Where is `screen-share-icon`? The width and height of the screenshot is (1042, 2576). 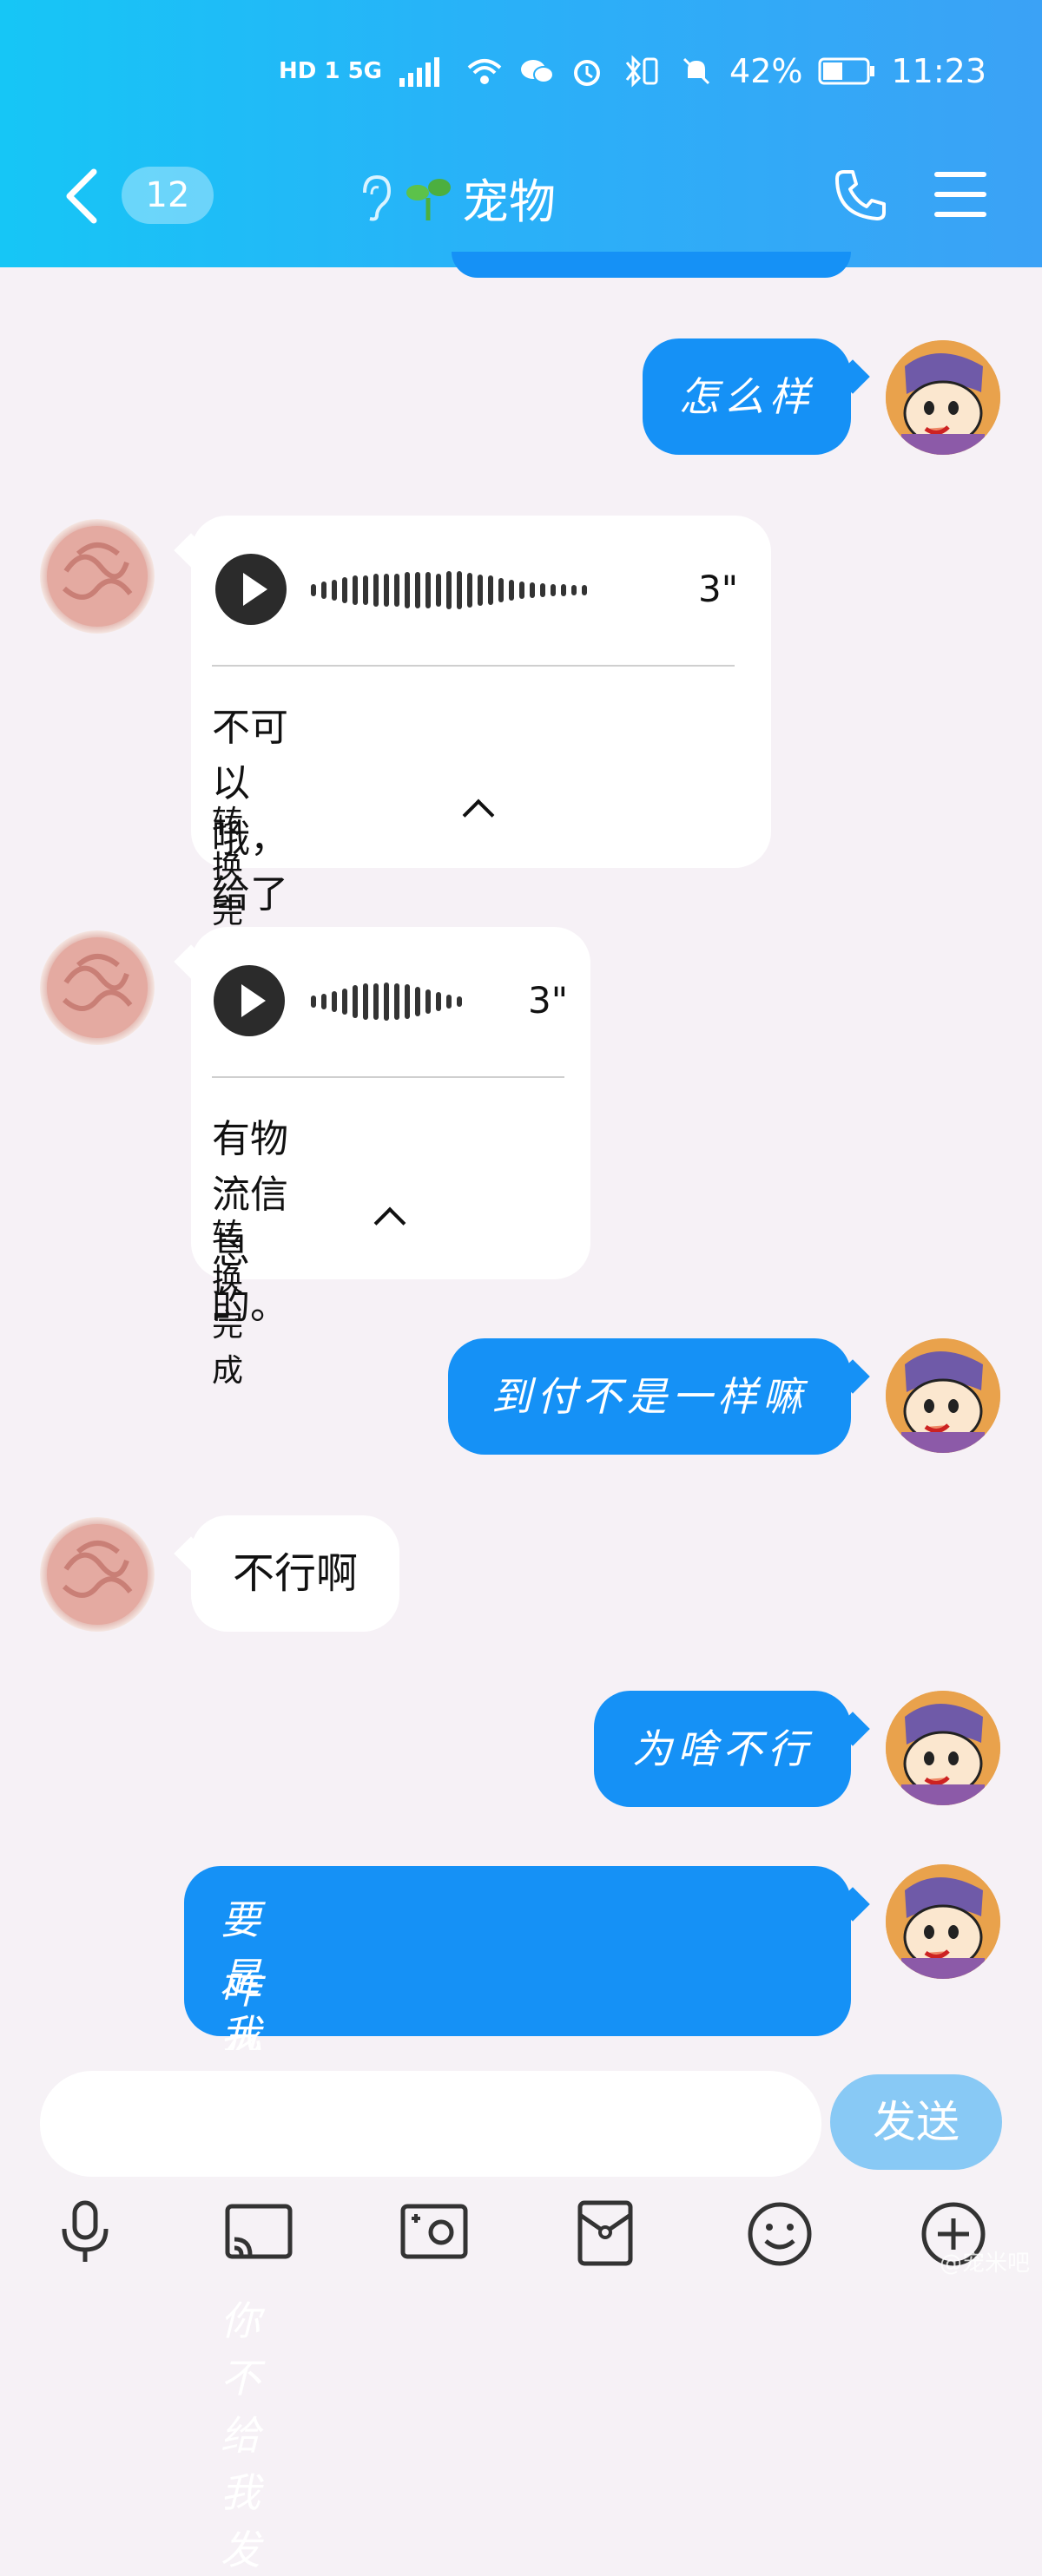 screen-share-icon is located at coordinates (258, 2232).